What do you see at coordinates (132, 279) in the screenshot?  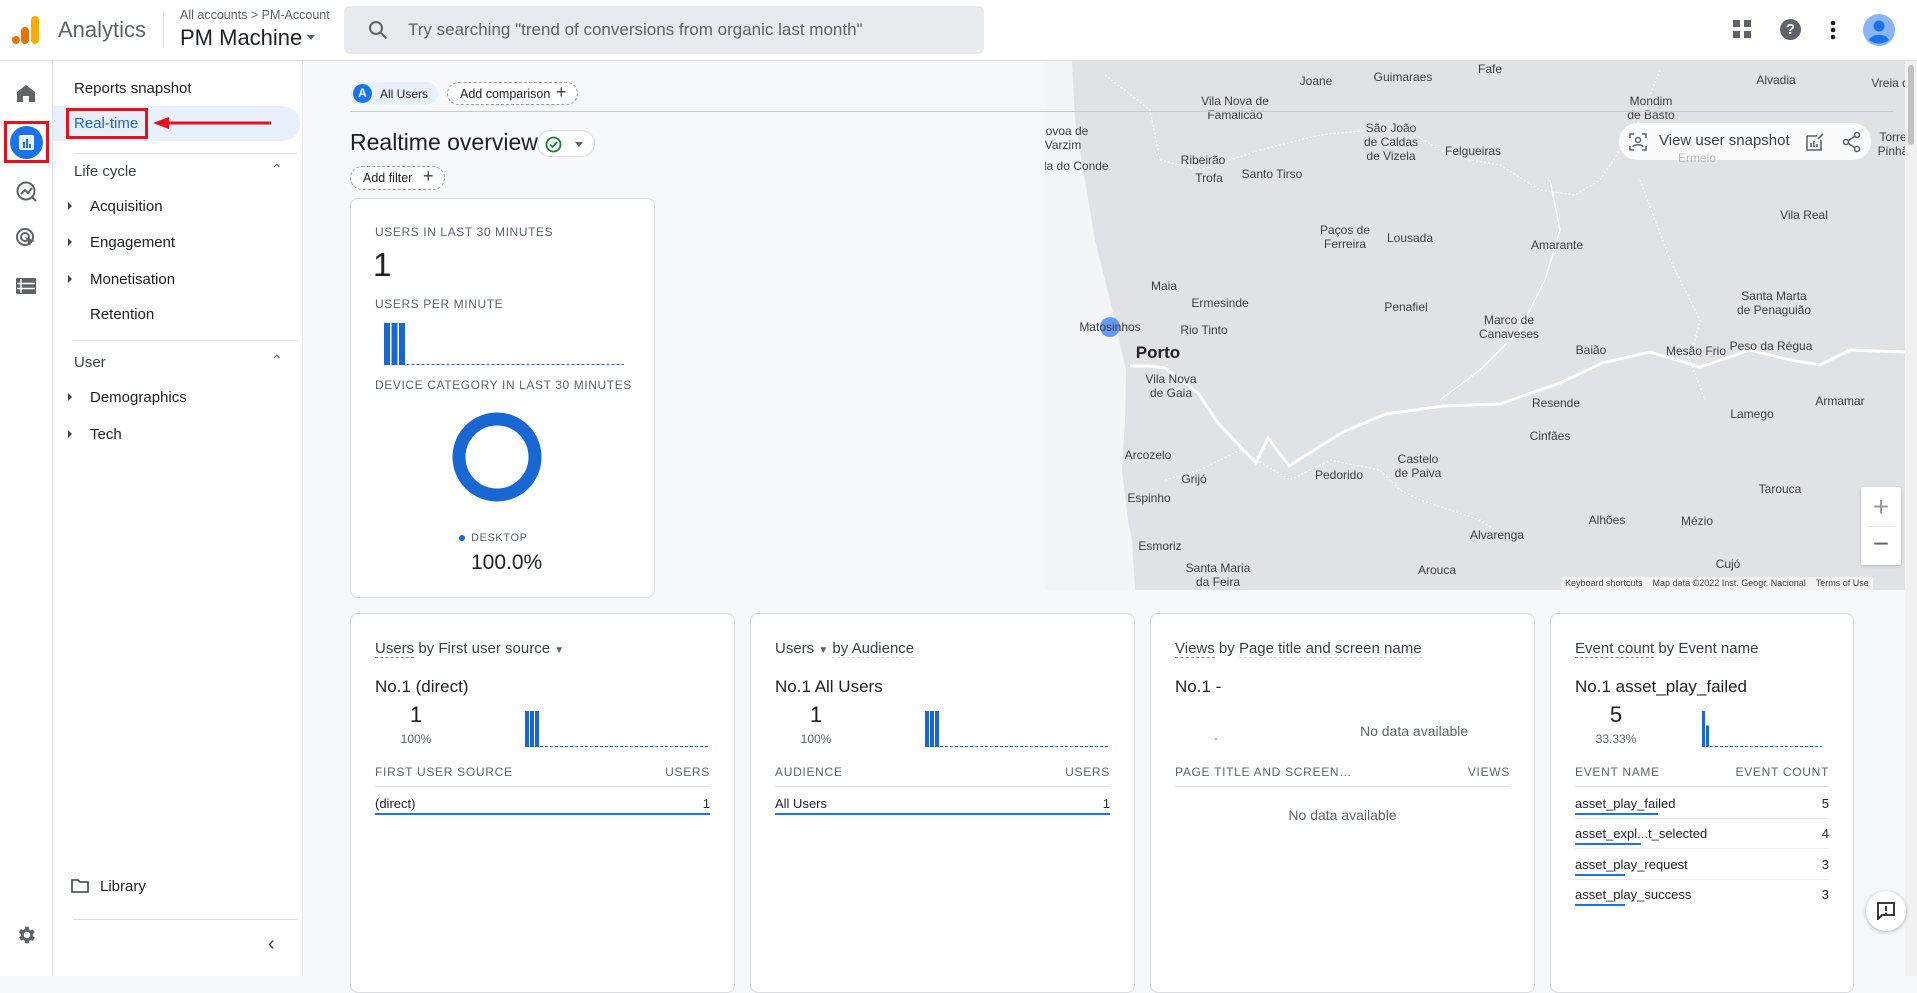 I see `nav-monetisation: Monetisation` at bounding box center [132, 279].